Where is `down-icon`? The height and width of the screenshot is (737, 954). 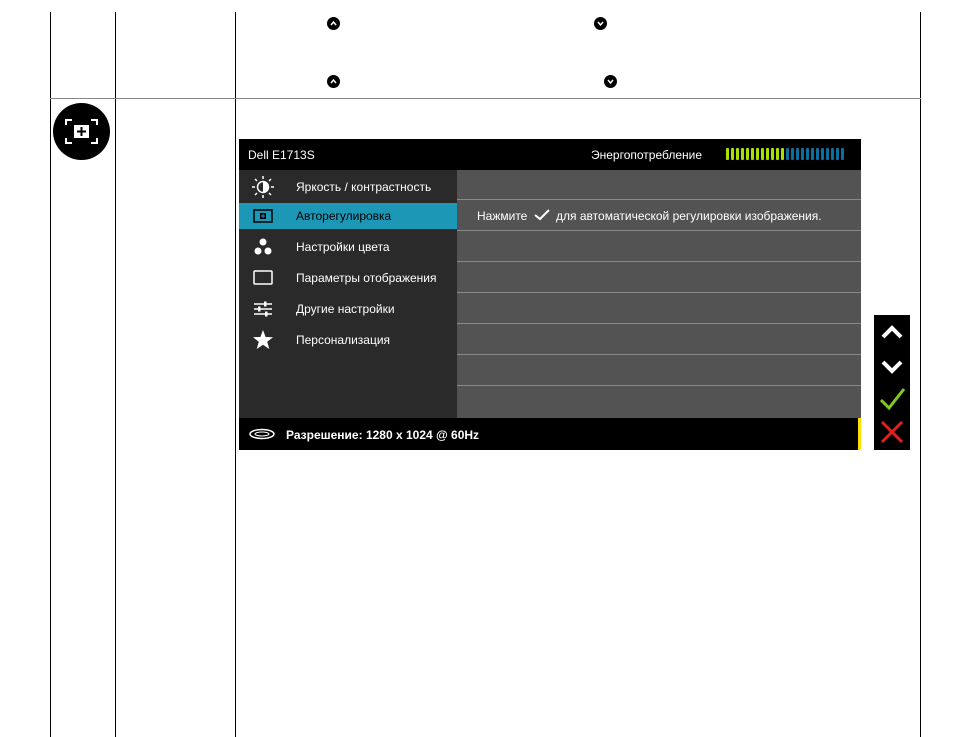 down-icon is located at coordinates (892, 367).